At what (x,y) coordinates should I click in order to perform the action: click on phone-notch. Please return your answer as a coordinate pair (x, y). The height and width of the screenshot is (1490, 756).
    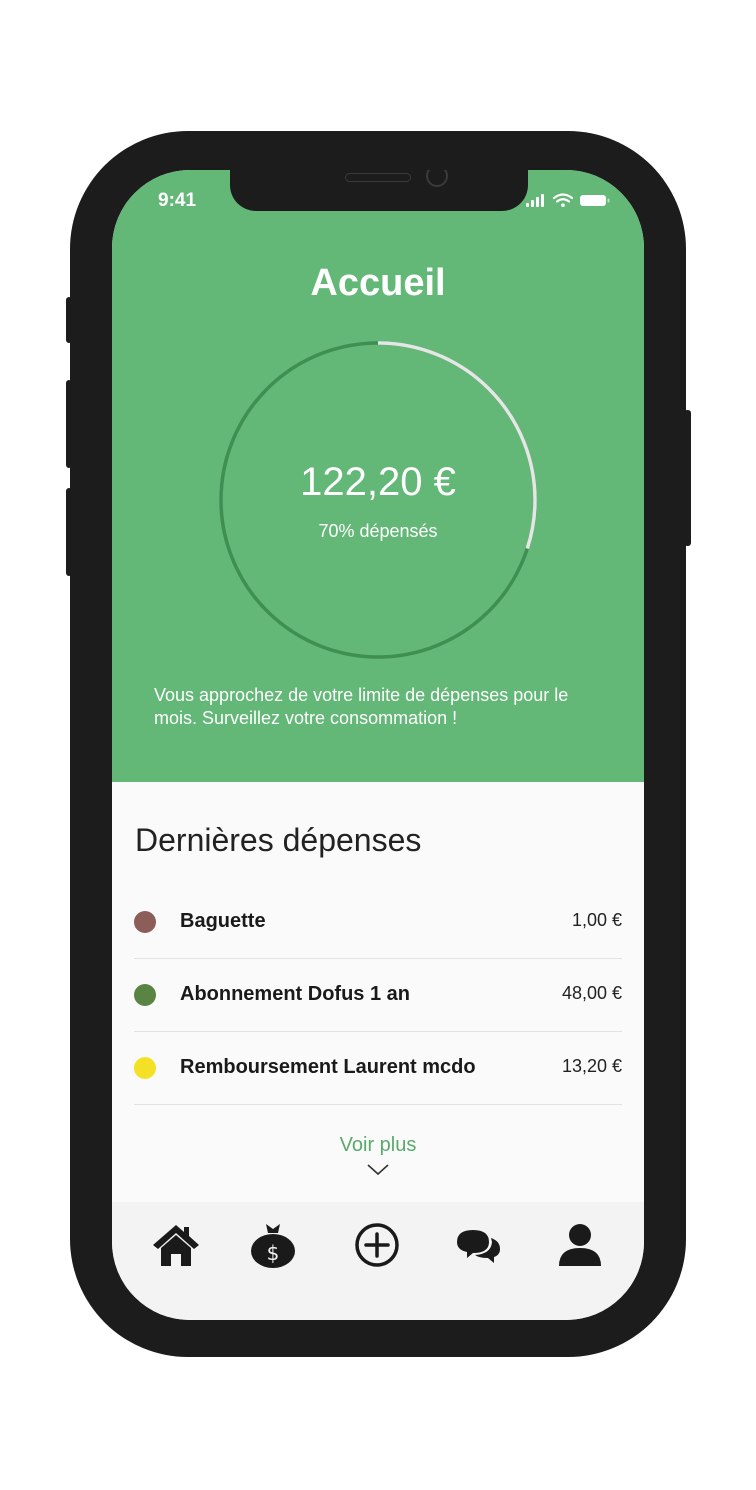
    Looking at the image, I should click on (379, 190).